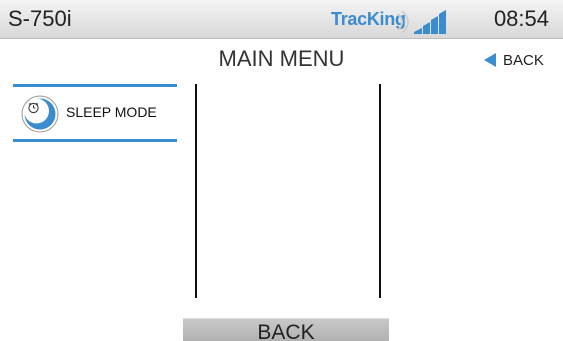 The height and width of the screenshot is (341, 563). I want to click on footer-back-button: BACK, so click(286, 329).